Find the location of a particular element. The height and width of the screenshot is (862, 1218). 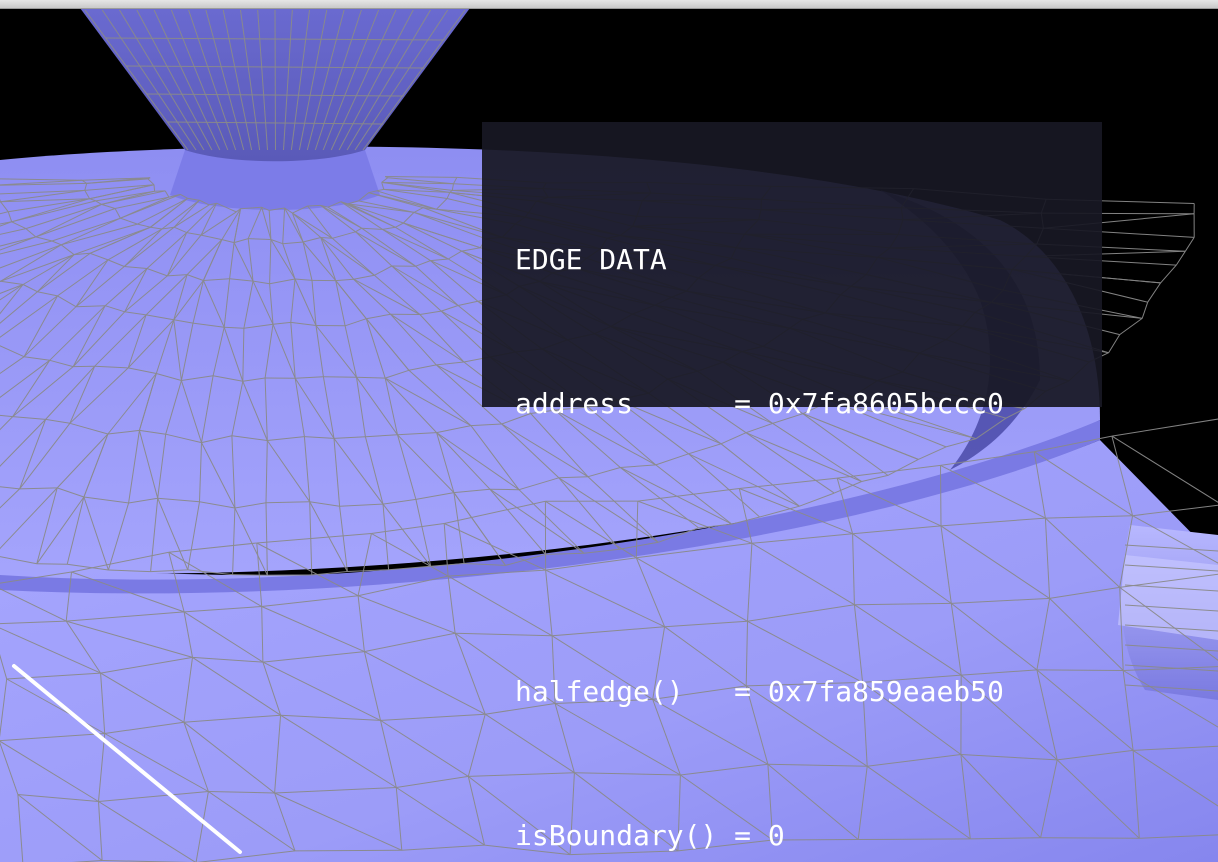

window-top-edge is located at coordinates (609, 4).